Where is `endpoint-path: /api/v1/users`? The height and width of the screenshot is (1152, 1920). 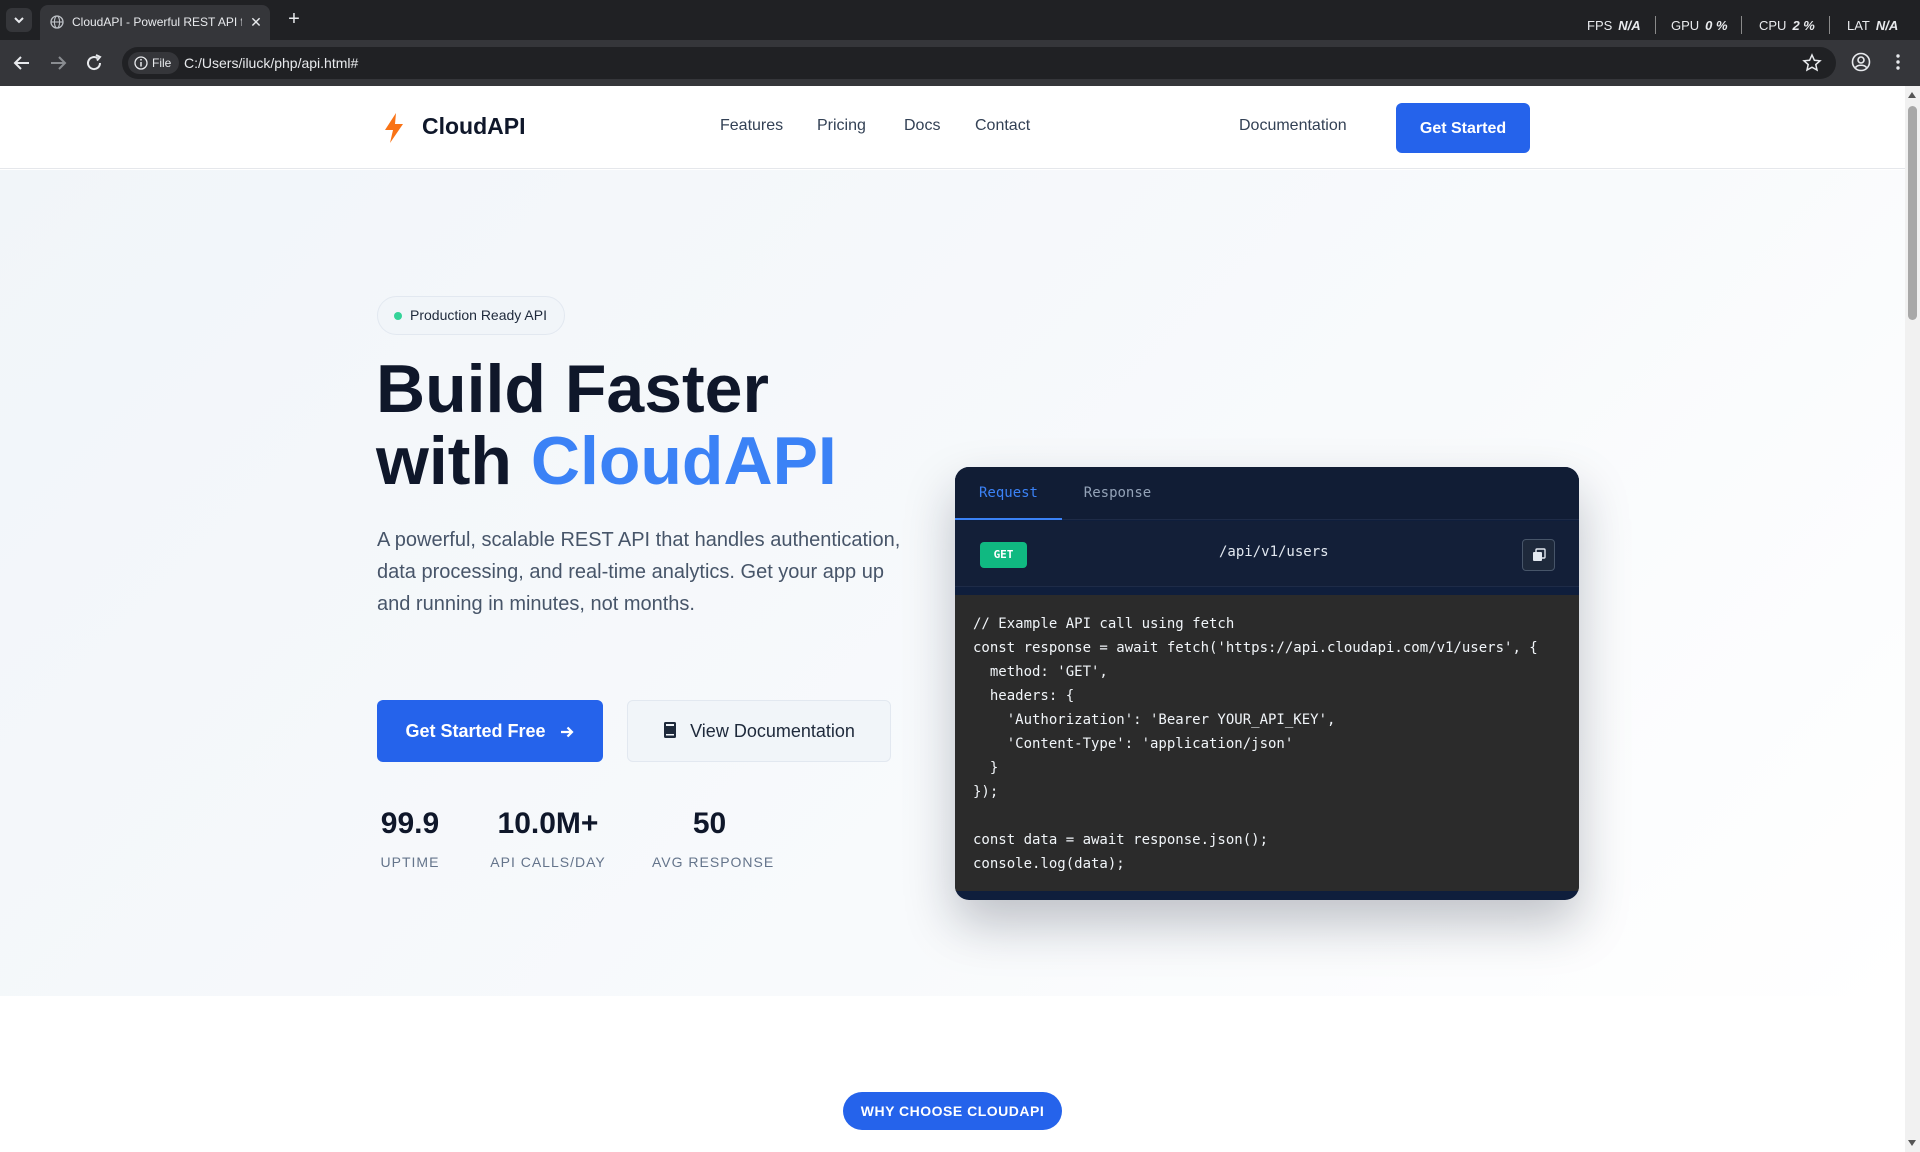 endpoint-path: /api/v1/users is located at coordinates (1274, 552).